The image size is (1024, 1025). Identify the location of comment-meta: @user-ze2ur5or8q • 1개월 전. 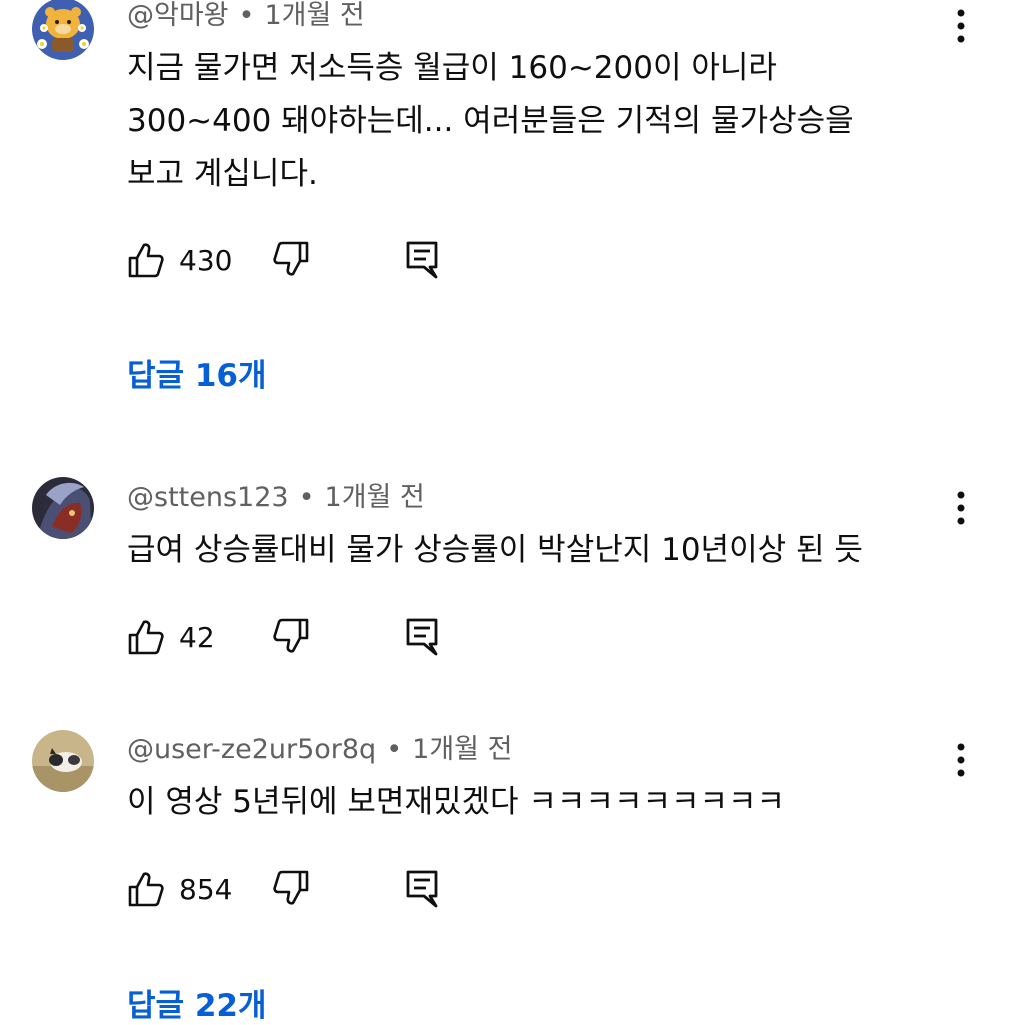
(319, 749).